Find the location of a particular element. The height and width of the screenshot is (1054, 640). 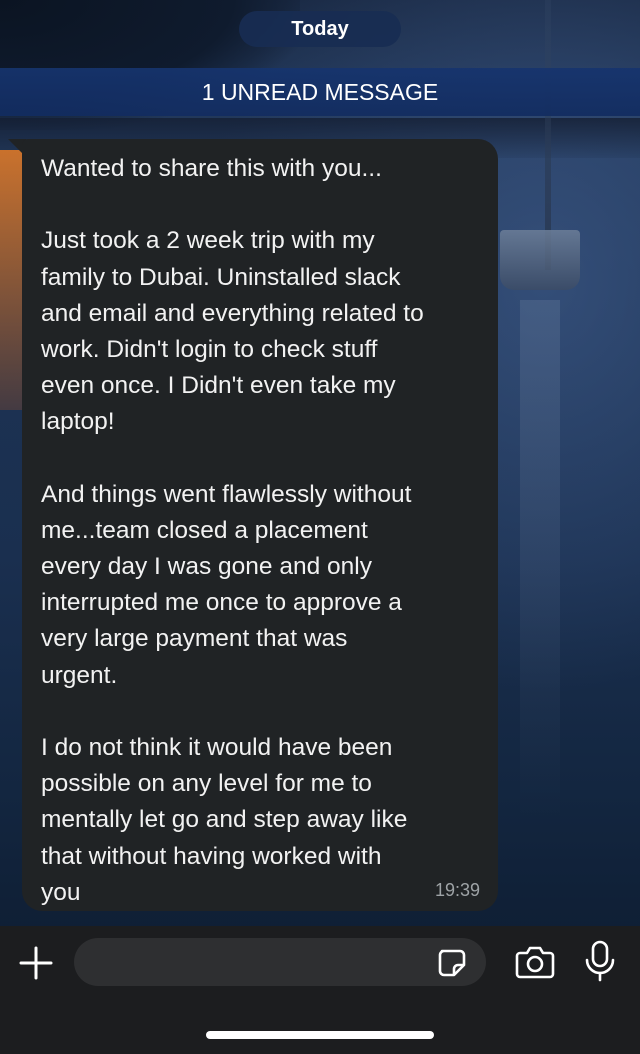

message-timestamp: 19:39 is located at coordinates (457, 890).